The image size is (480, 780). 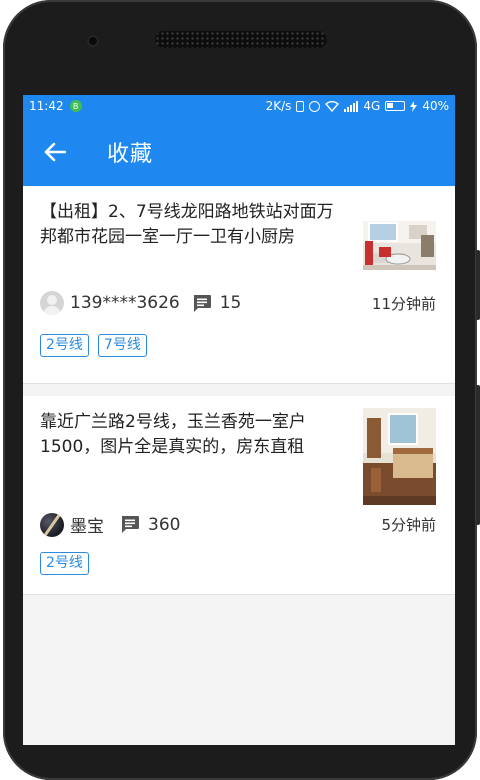 I want to click on back-button, so click(x=55, y=151).